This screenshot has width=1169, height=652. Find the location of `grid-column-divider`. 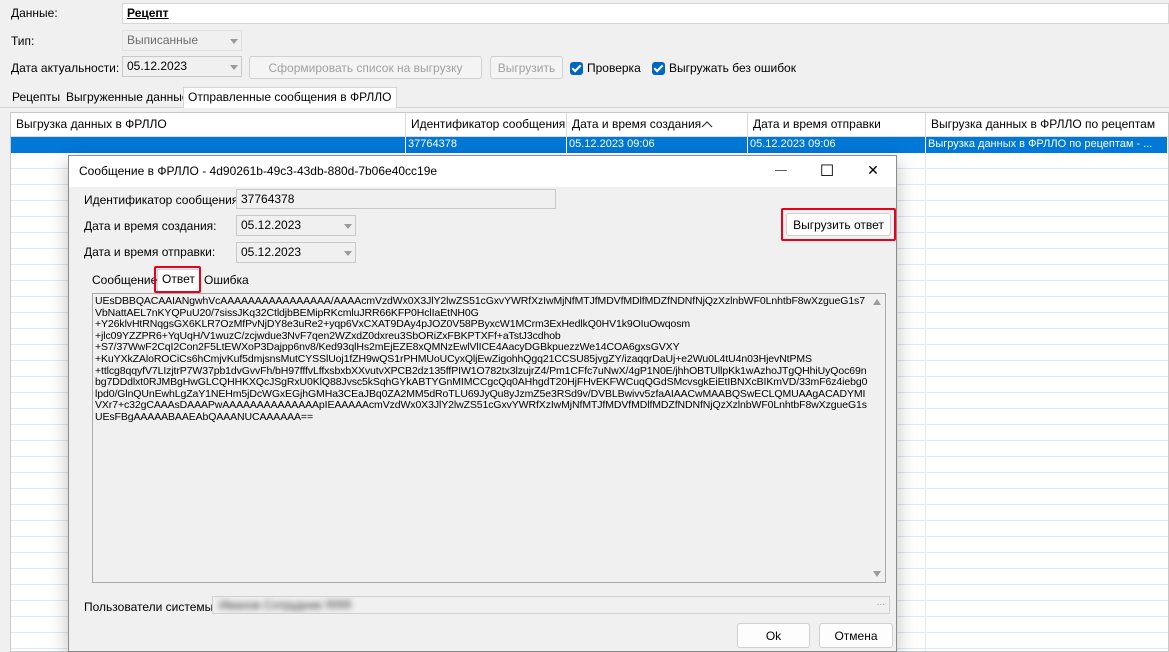

grid-column-divider is located at coordinates (925, 402).